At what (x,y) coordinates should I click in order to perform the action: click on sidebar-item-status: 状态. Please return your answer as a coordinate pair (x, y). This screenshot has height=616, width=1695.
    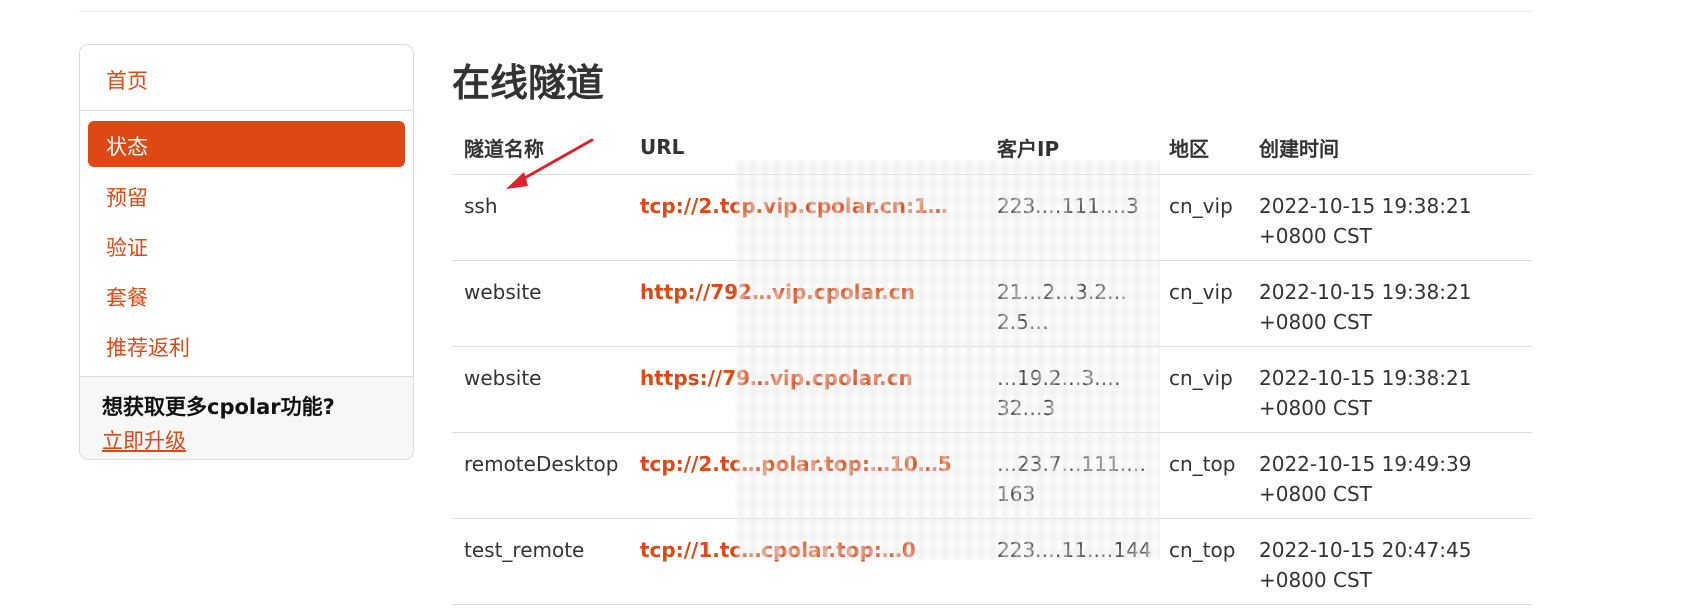
    Looking at the image, I should click on (246, 144).